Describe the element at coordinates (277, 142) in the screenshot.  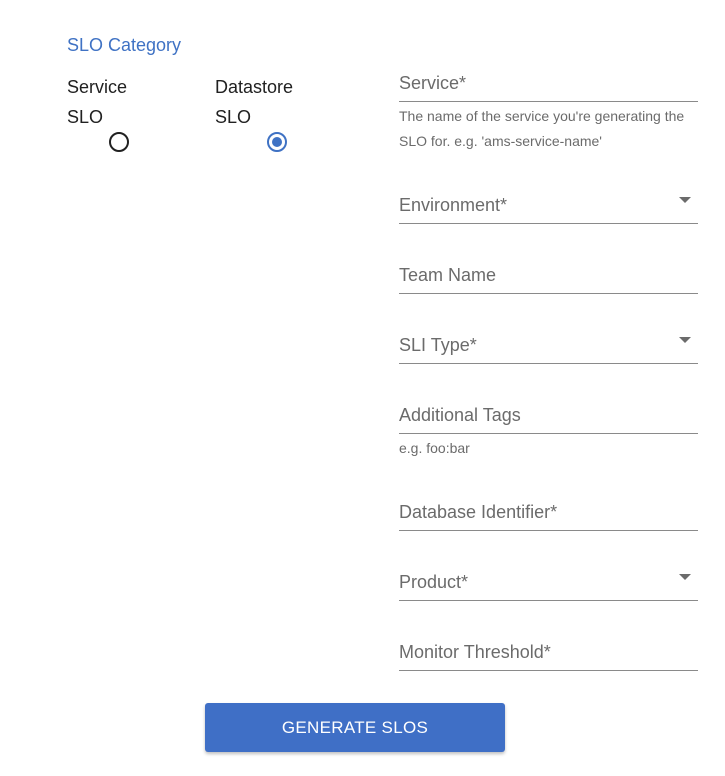
I see `radio-checked-icon` at that location.